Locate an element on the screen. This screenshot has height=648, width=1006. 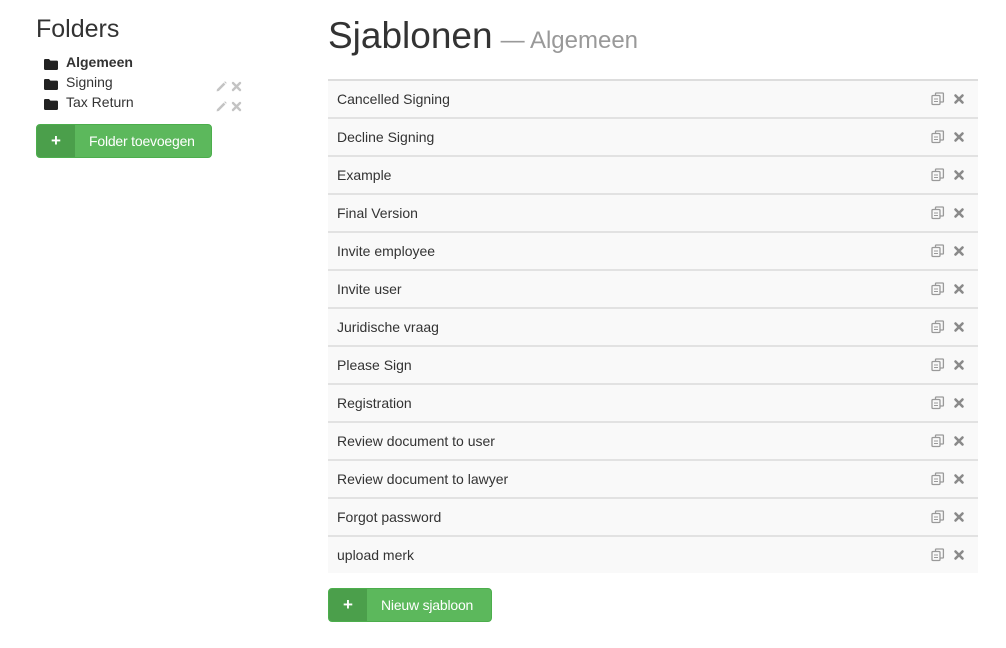
add-template-label: Nieuw sjabloon is located at coordinates (427, 605).